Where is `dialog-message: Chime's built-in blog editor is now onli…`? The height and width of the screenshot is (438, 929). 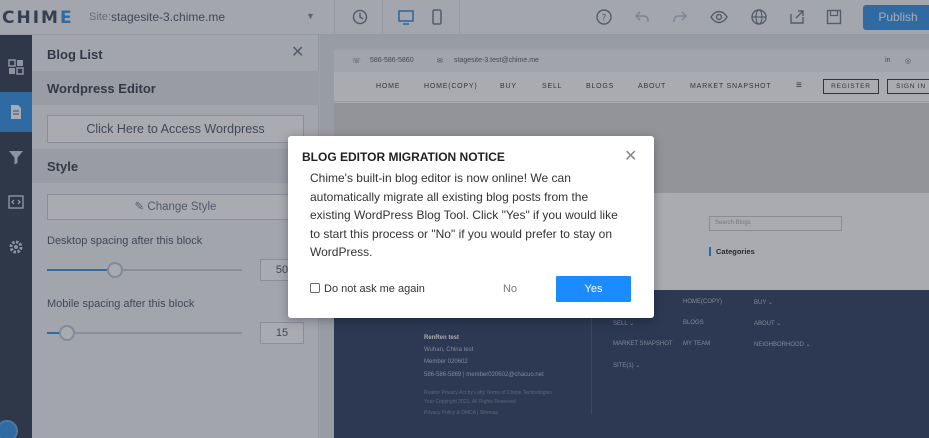 dialog-message: Chime's built-in blog editor is now onli… is located at coordinates (464, 215).